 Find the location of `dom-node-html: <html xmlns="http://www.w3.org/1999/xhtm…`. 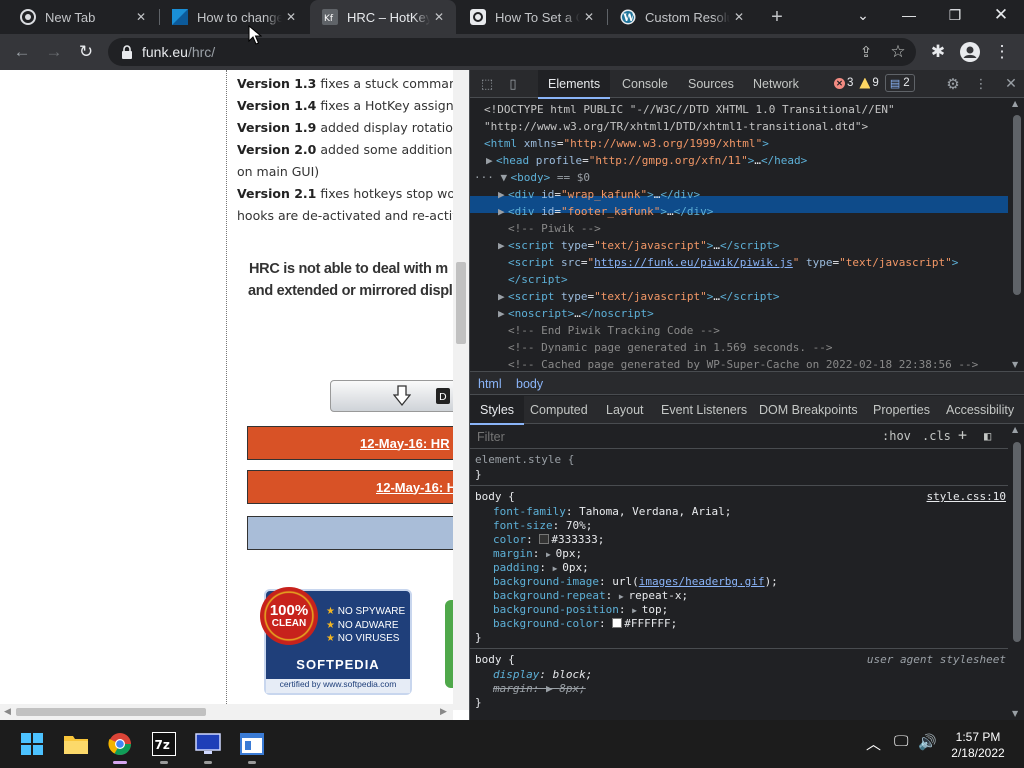

dom-node-html: <html xmlns="http://www.w3.org/1999/xhtm… is located at coordinates (626, 143).